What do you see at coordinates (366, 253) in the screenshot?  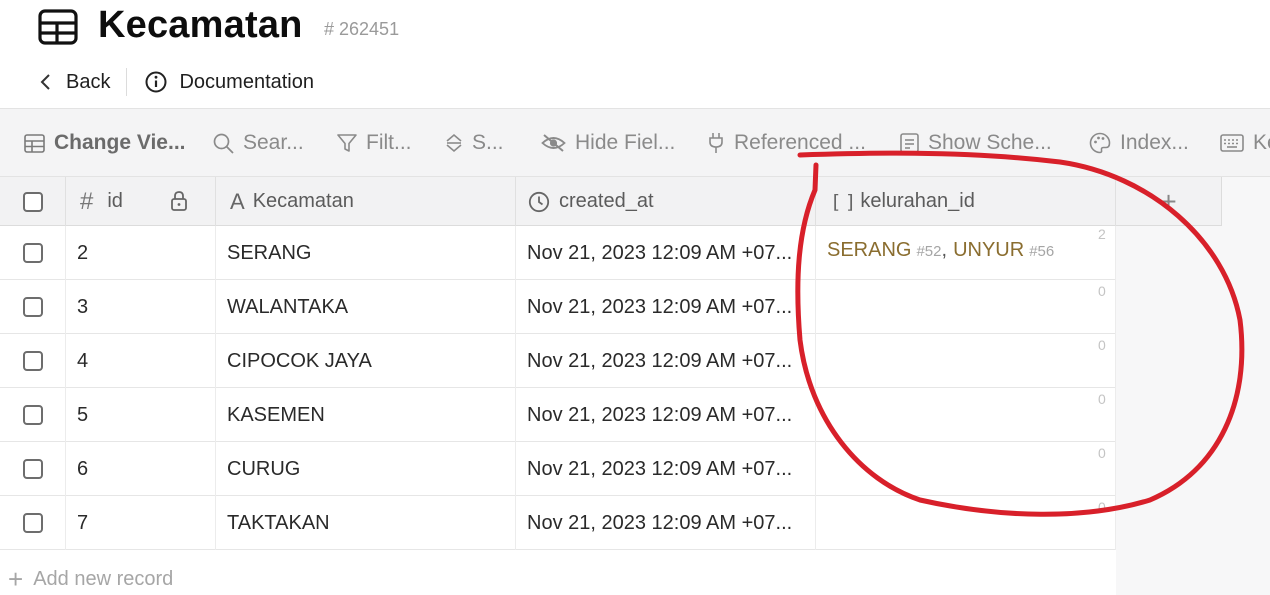 I see `cell-kecamatan: SERANG` at bounding box center [366, 253].